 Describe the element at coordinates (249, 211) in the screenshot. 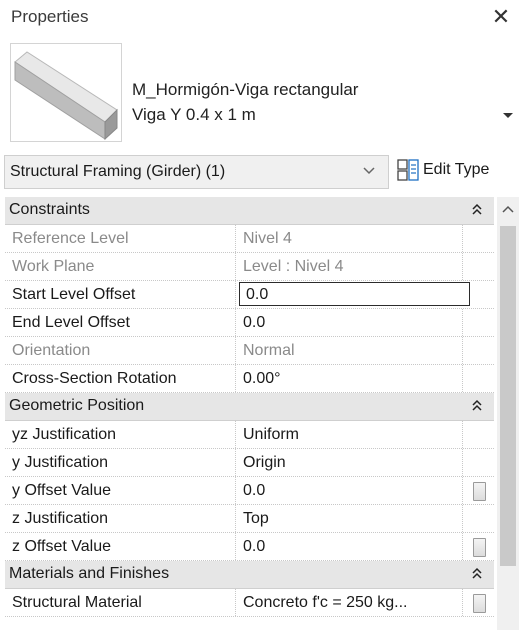

I see `section-constraints: Constraints` at that location.